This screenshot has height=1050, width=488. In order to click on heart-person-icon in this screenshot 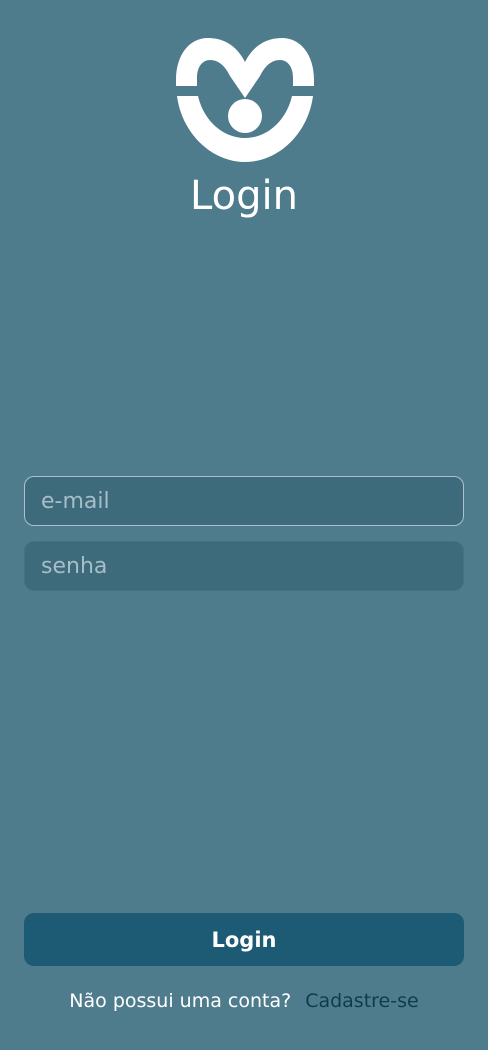, I will do `click(245, 100)`.